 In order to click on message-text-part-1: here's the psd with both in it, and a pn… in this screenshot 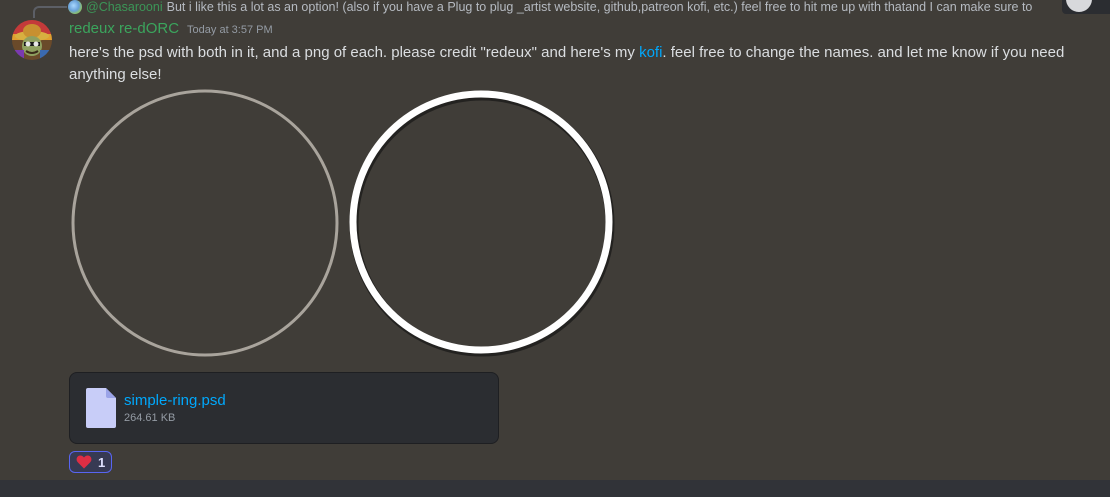, I will do `click(354, 52)`.